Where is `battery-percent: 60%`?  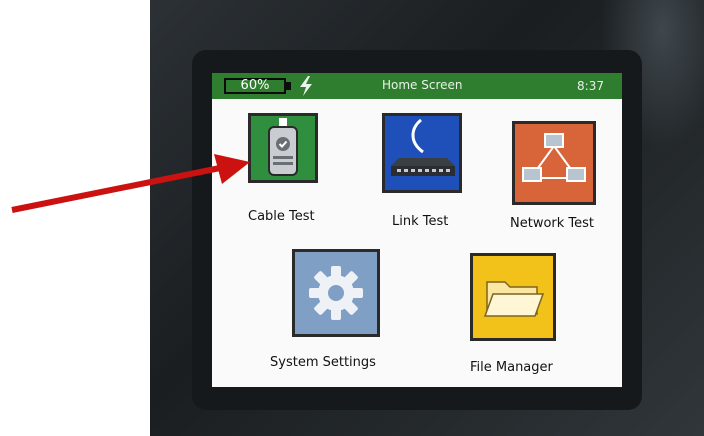 battery-percent: 60% is located at coordinates (255, 85).